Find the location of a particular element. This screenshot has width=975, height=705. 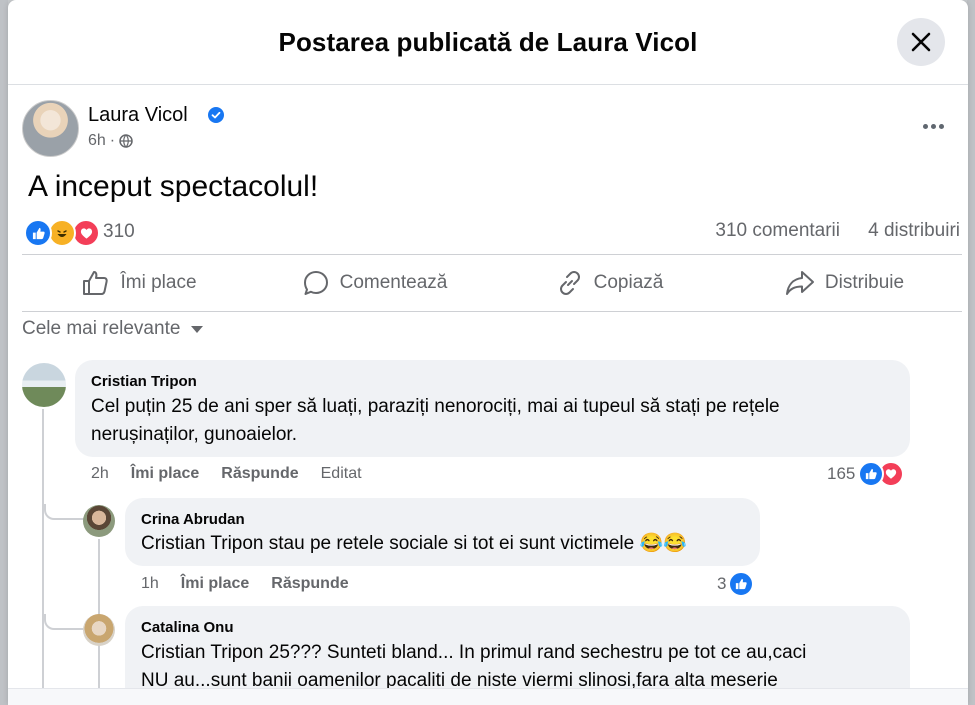

post-time: 6h is located at coordinates (97, 141).